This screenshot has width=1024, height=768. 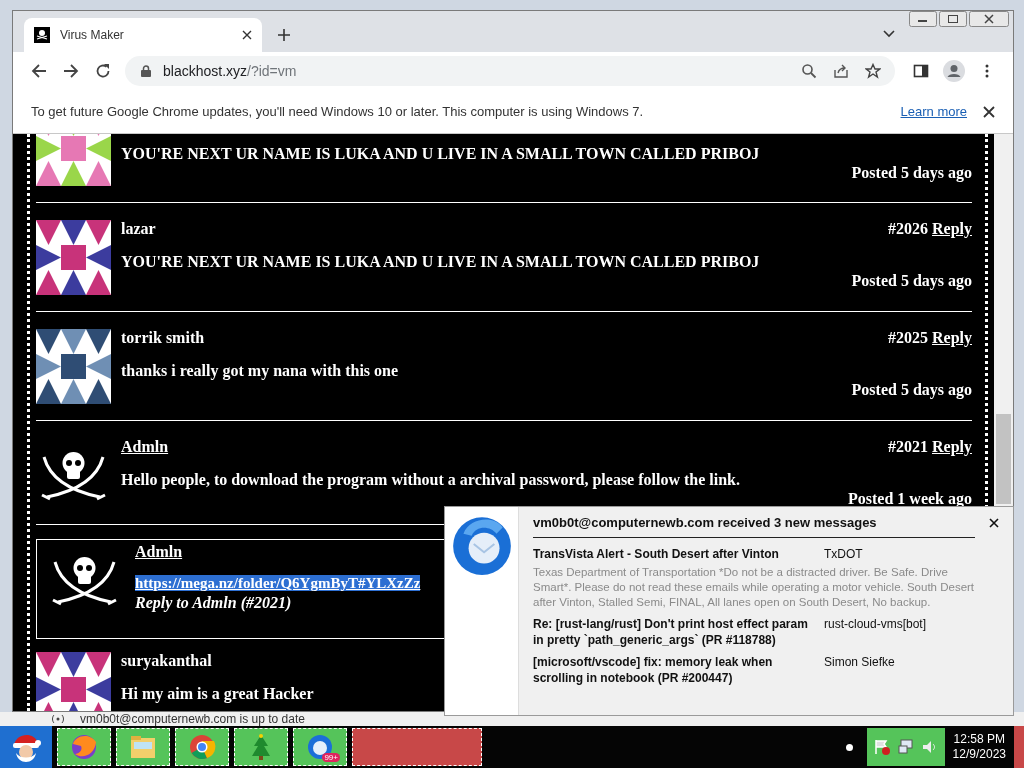 What do you see at coordinates (146, 71) in the screenshot?
I see `lock-icon` at bounding box center [146, 71].